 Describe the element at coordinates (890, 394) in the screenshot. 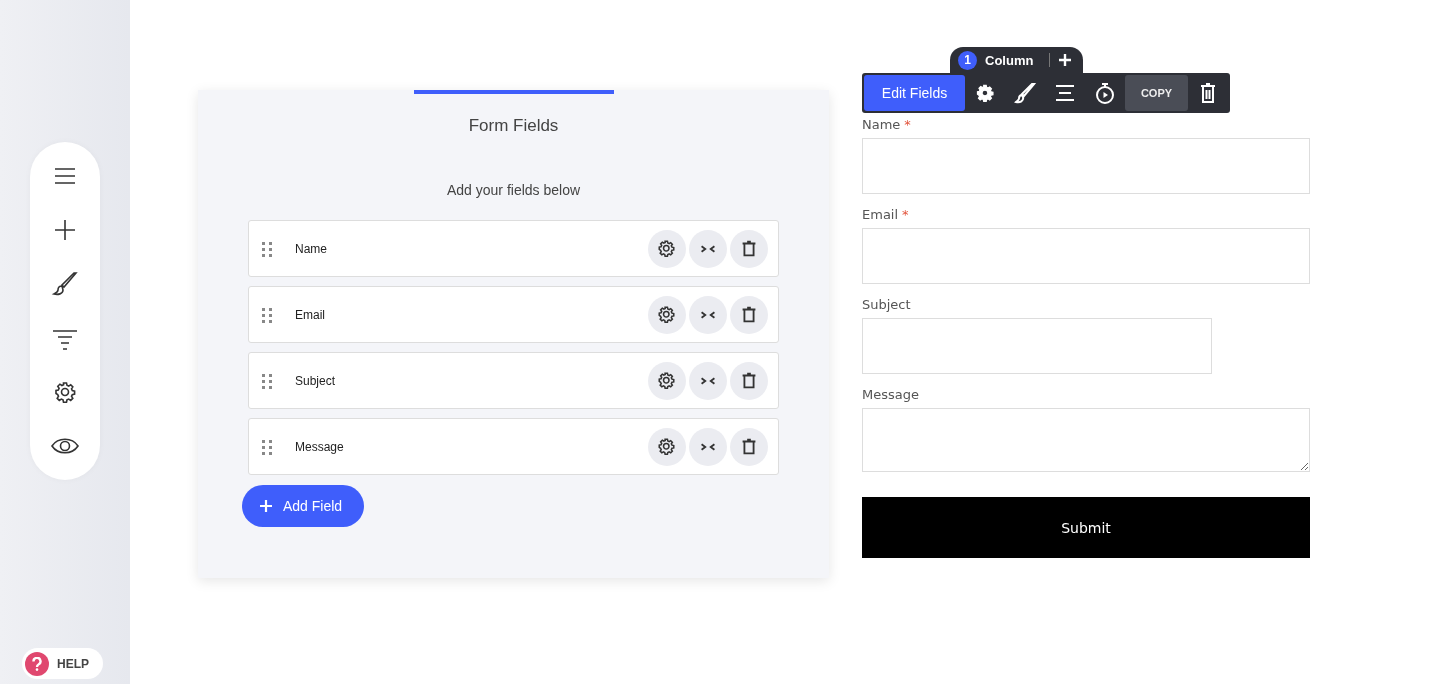

I see `form-label: Message` at that location.